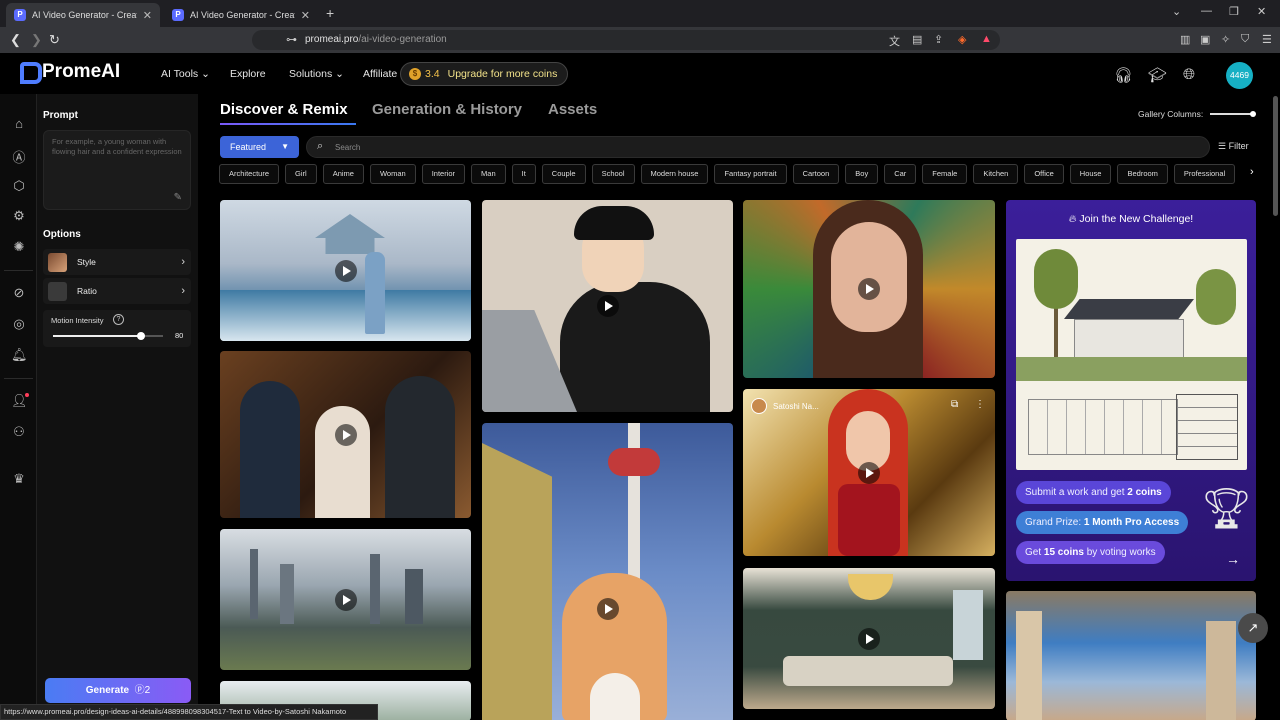 Image resolution: width=1280 pixels, height=720 pixels. I want to click on featured-dropdown: Featured ▼, so click(259, 147).